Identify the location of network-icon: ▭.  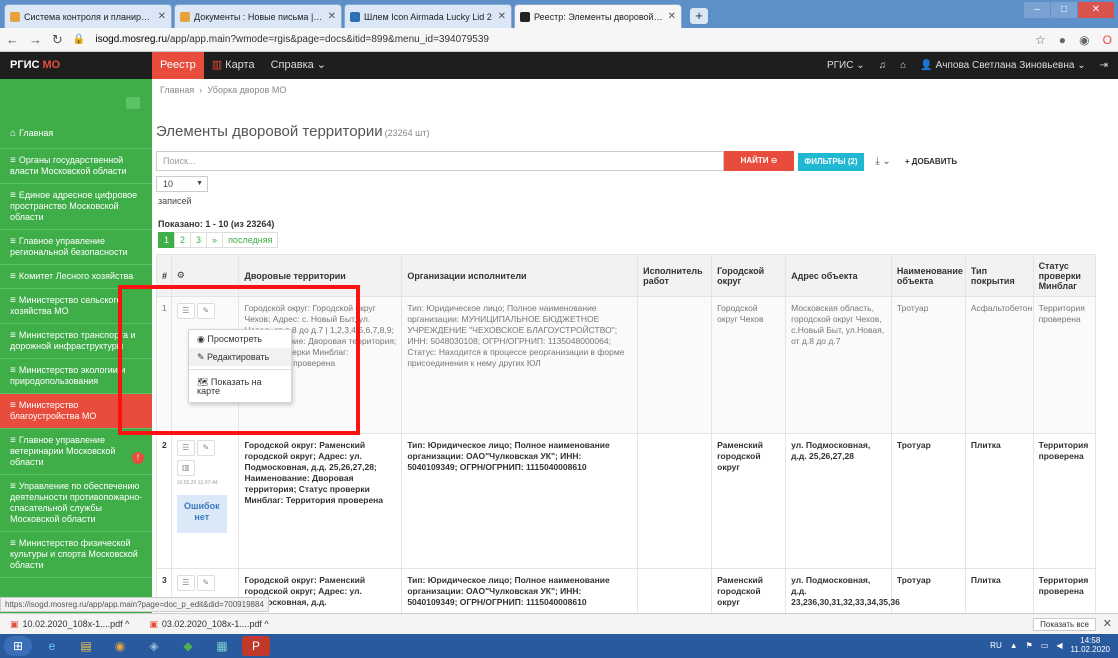
(1045, 645).